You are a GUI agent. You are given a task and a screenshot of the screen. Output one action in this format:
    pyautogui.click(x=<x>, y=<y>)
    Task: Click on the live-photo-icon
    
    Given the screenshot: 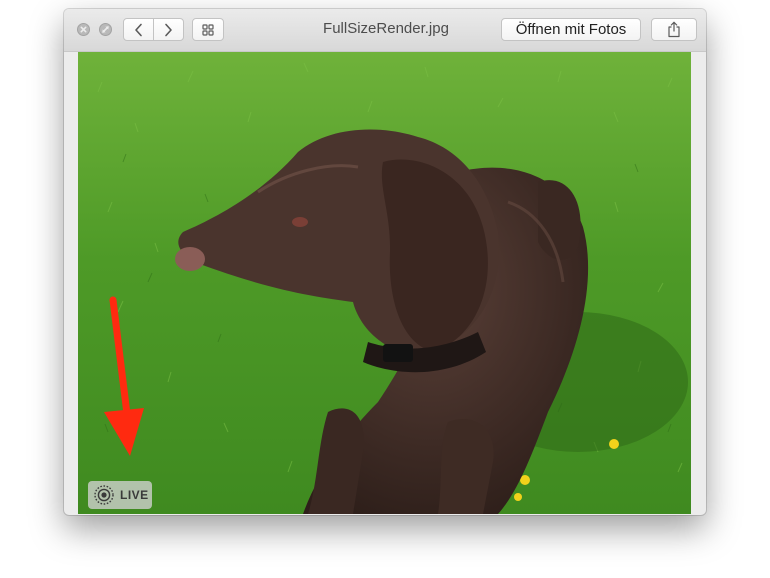 What is the action you would take?
    pyautogui.click(x=104, y=495)
    